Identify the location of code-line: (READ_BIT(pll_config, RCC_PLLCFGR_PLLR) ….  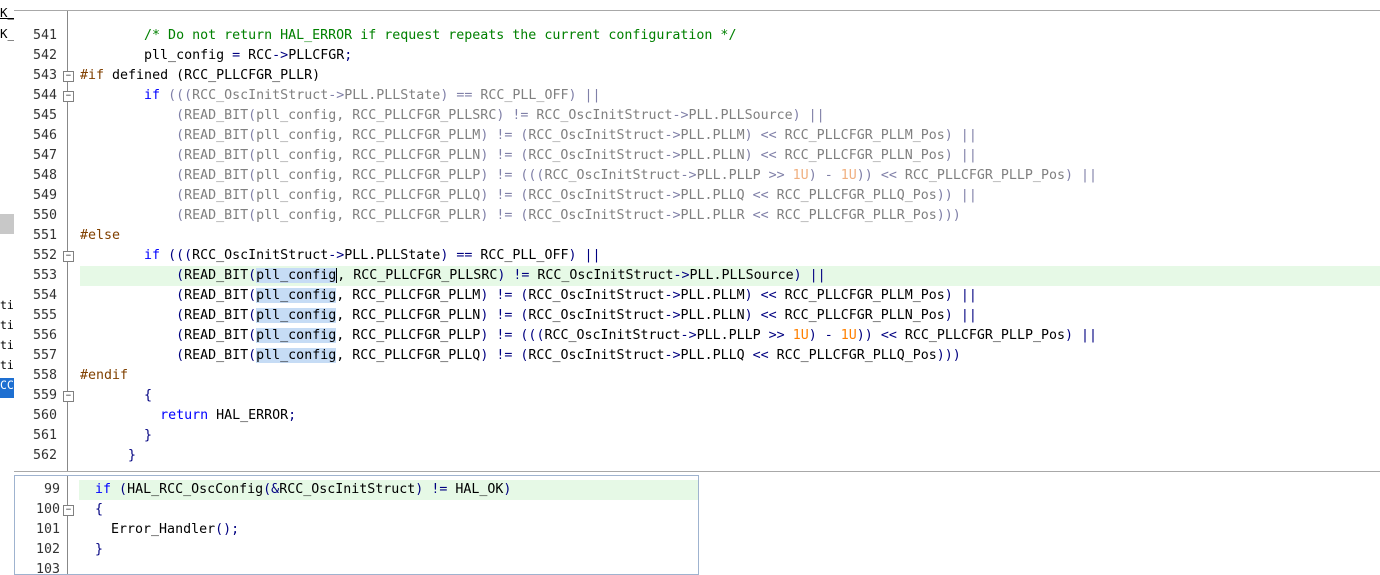
(520, 216).